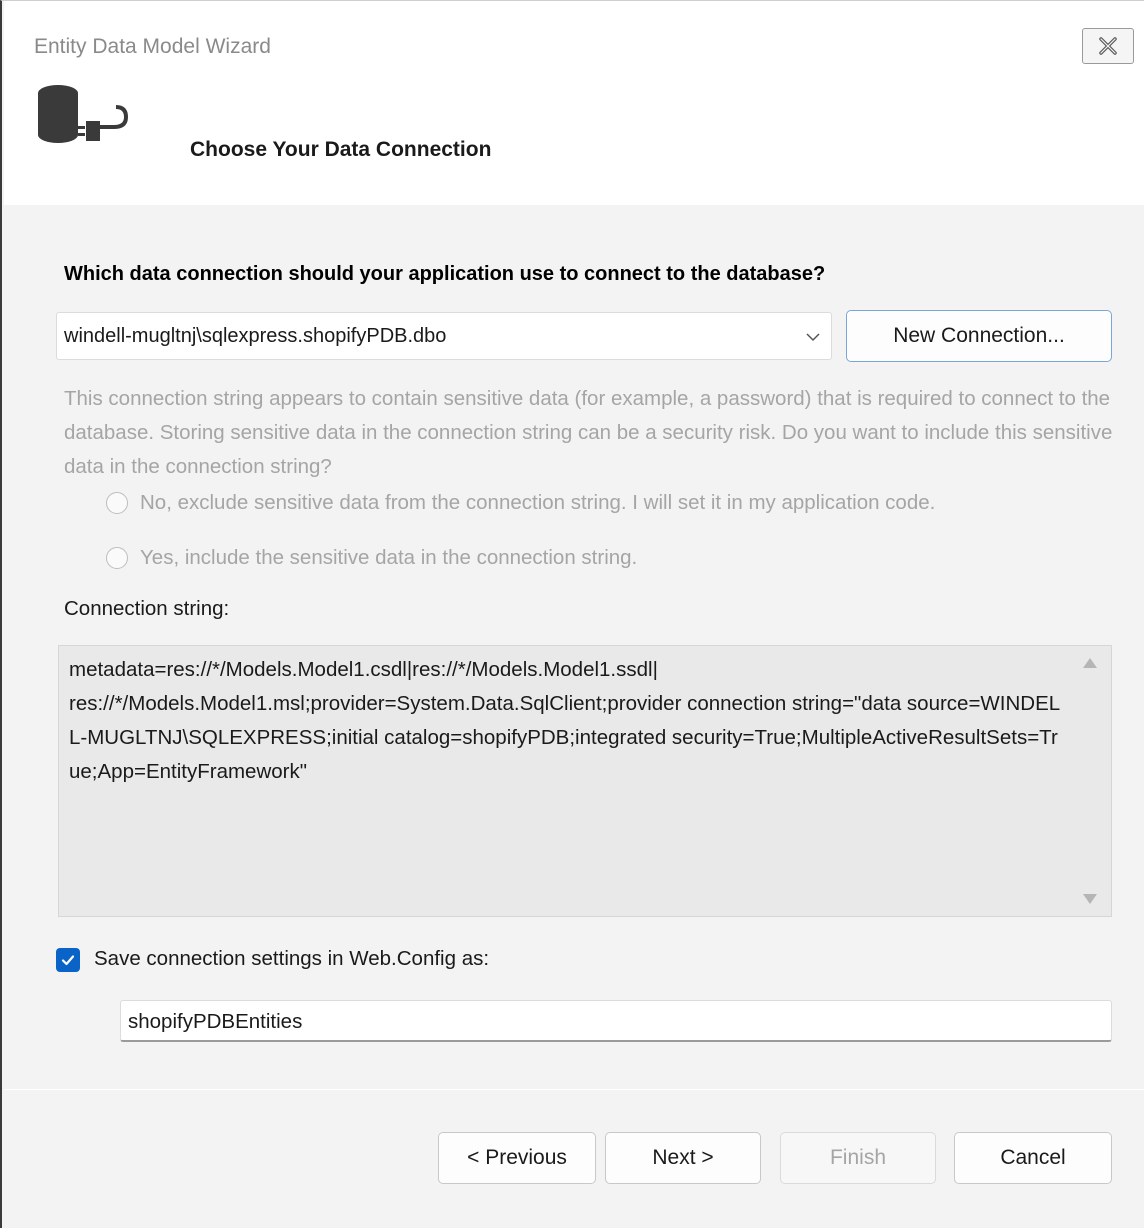 The image size is (1144, 1228). Describe the element at coordinates (83, 114) in the screenshot. I see `database-plug-icon` at that location.